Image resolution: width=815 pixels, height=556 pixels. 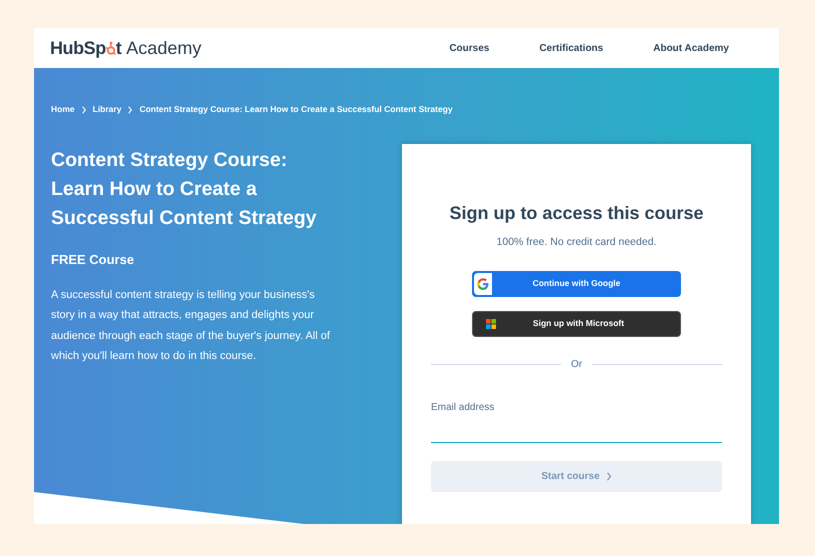 What do you see at coordinates (126, 48) in the screenshot?
I see `hubspot-academy-logo: HubSp t Academy` at bounding box center [126, 48].